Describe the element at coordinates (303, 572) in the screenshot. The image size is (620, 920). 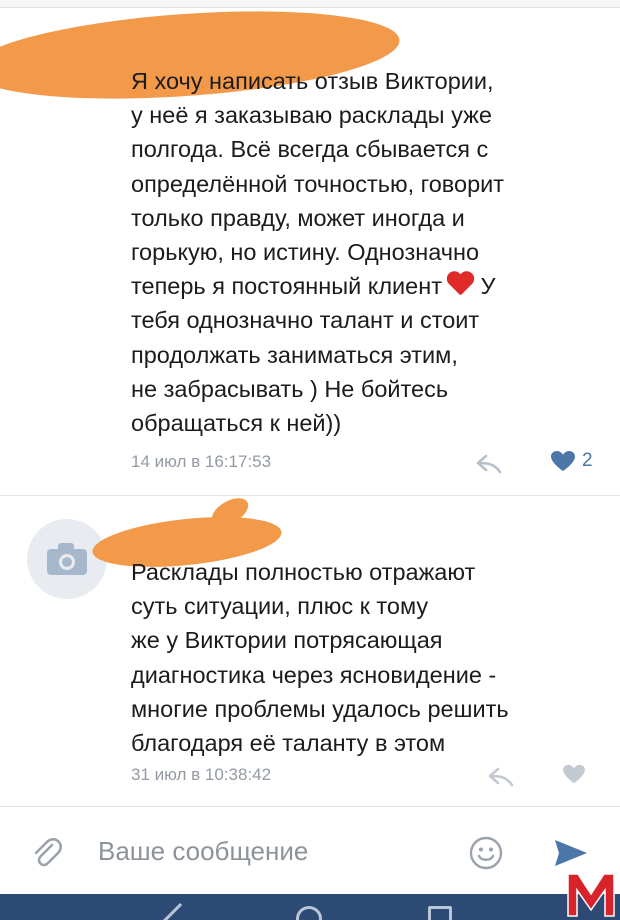
I see `comment-line: Расклады полностью отражают` at that location.